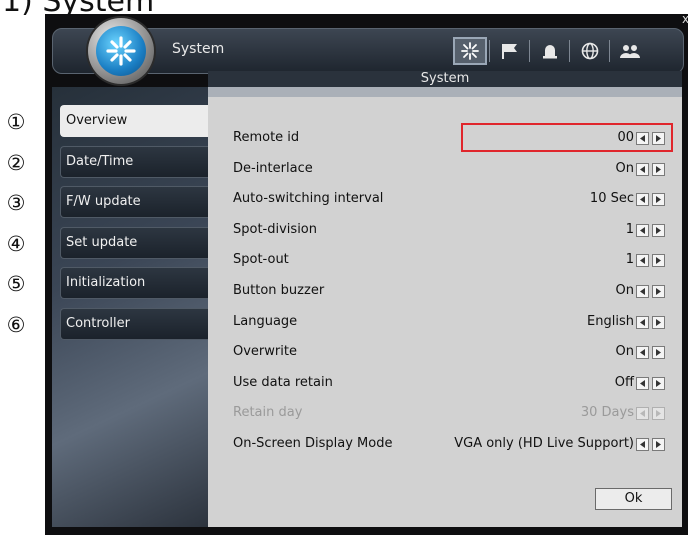  Describe the element at coordinates (544, 443) in the screenshot. I see `setting-value-on-screen-display-mode: VGA only (HD Live Support)` at that location.